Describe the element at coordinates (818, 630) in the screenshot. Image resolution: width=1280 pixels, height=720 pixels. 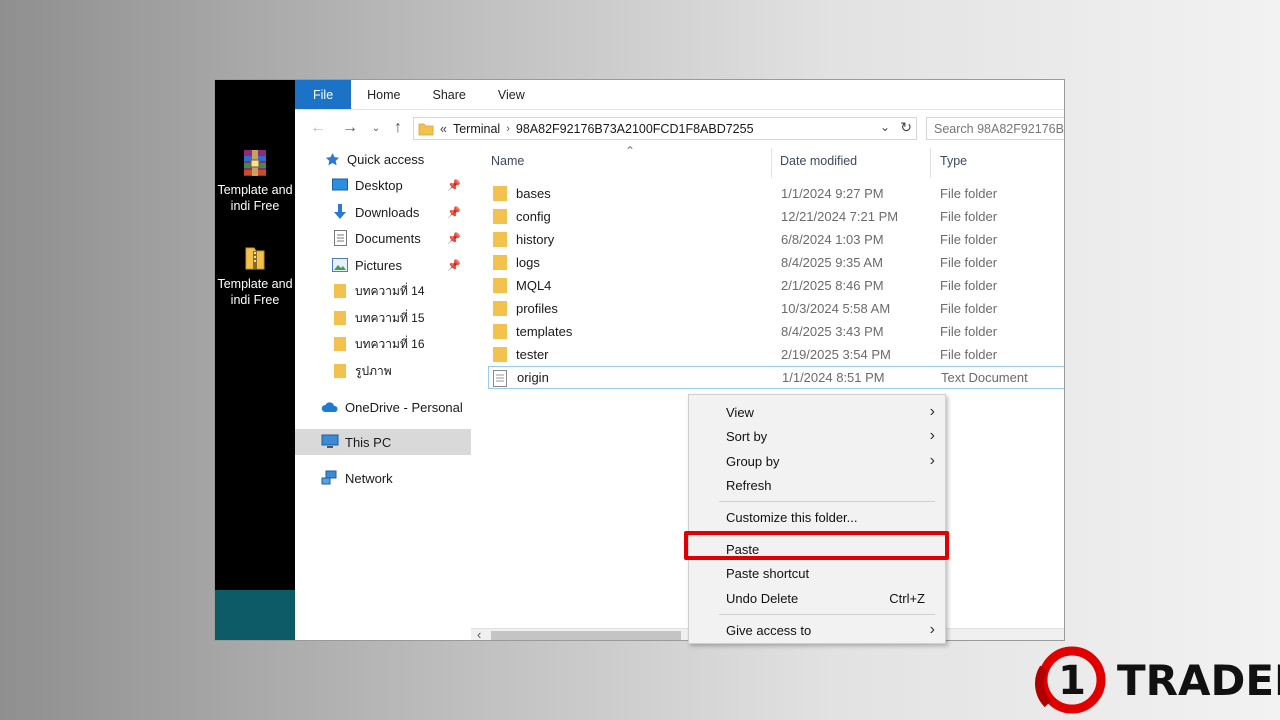
I see `menu-item-give-access: Give access to ›` at that location.